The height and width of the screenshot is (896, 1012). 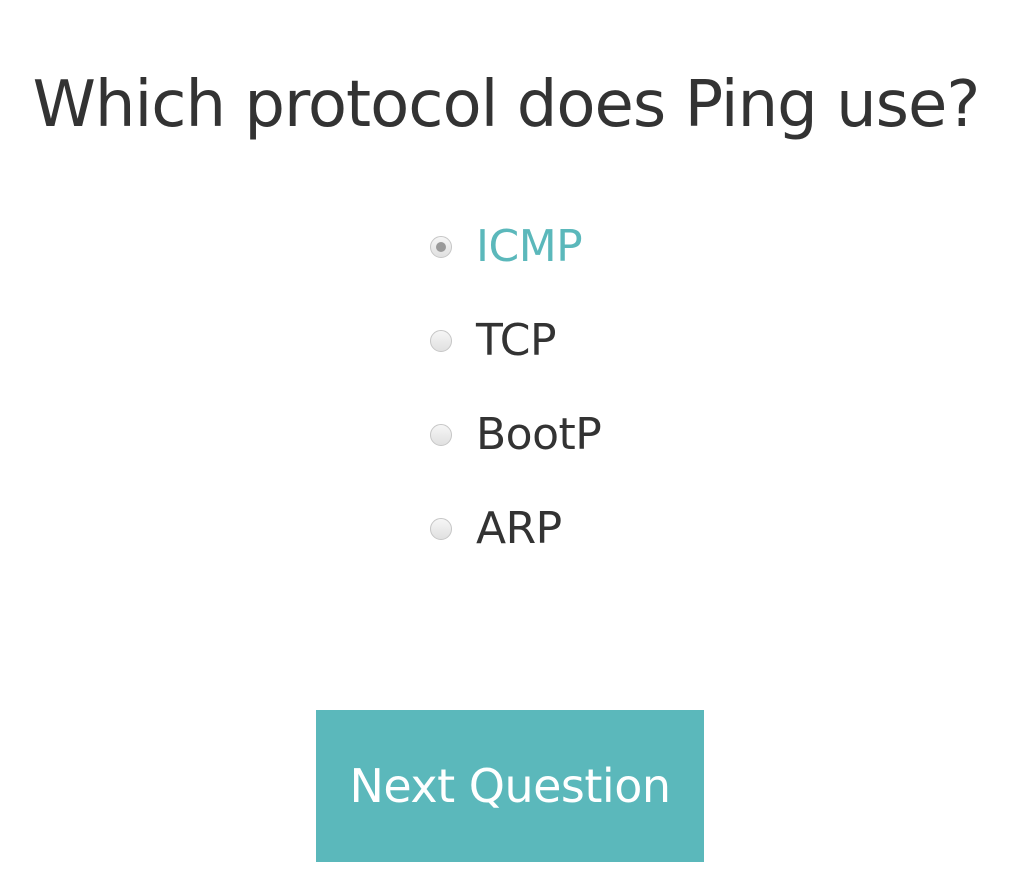 What do you see at coordinates (630, 341) in the screenshot?
I see `option-tcp: TCP` at bounding box center [630, 341].